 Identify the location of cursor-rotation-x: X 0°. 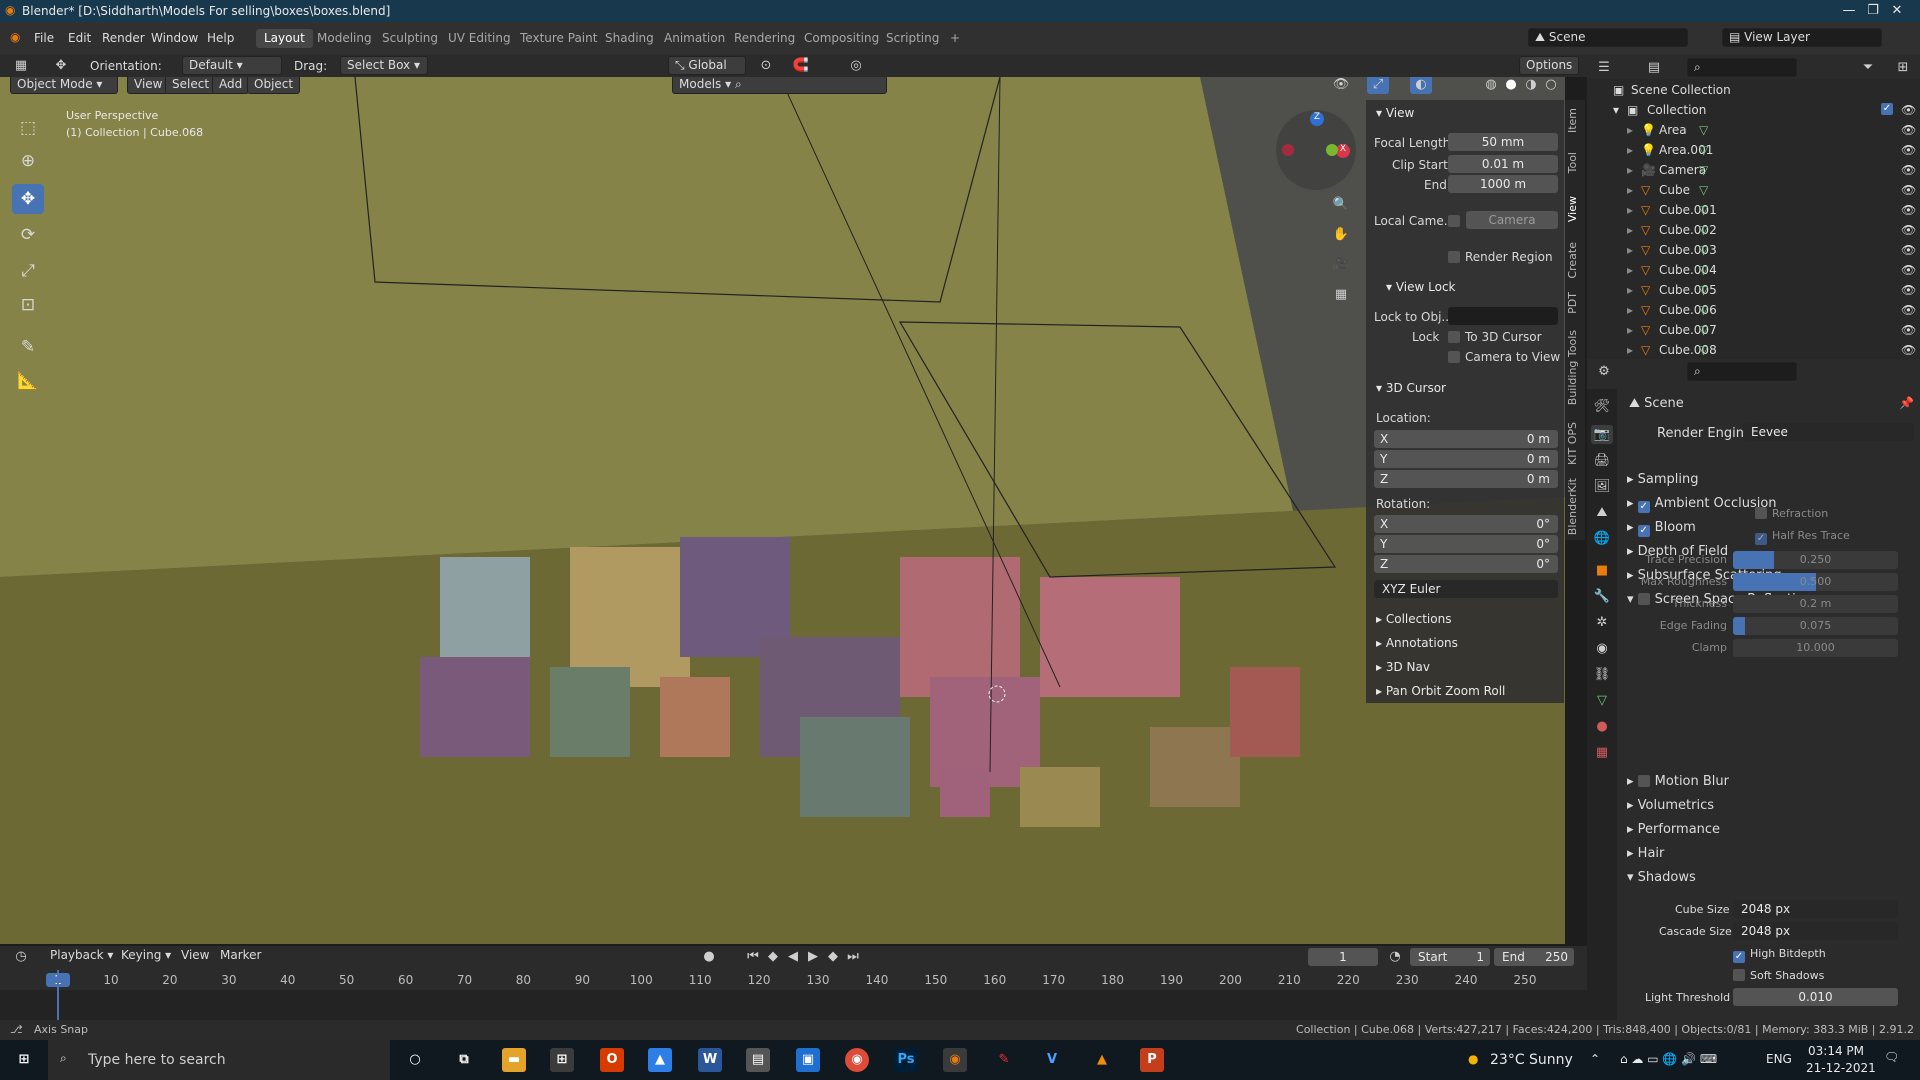
(1466, 524).